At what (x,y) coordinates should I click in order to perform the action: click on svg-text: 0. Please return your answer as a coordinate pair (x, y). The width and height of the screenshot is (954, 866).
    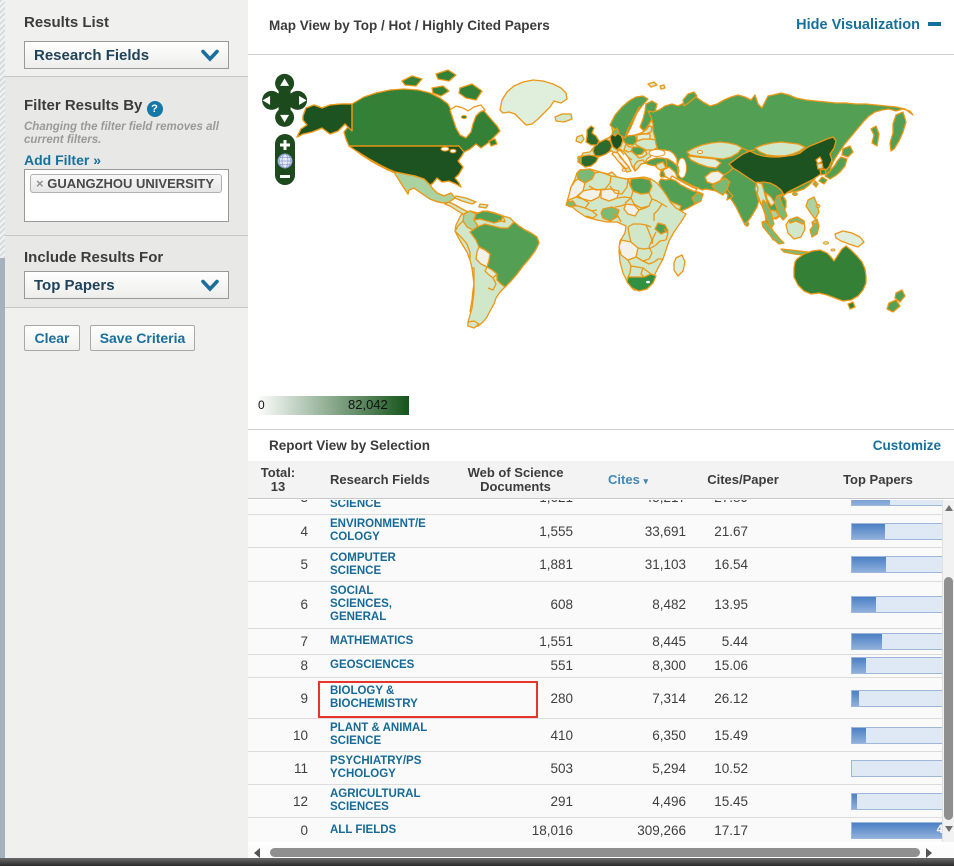
    Looking at the image, I should click on (261, 405).